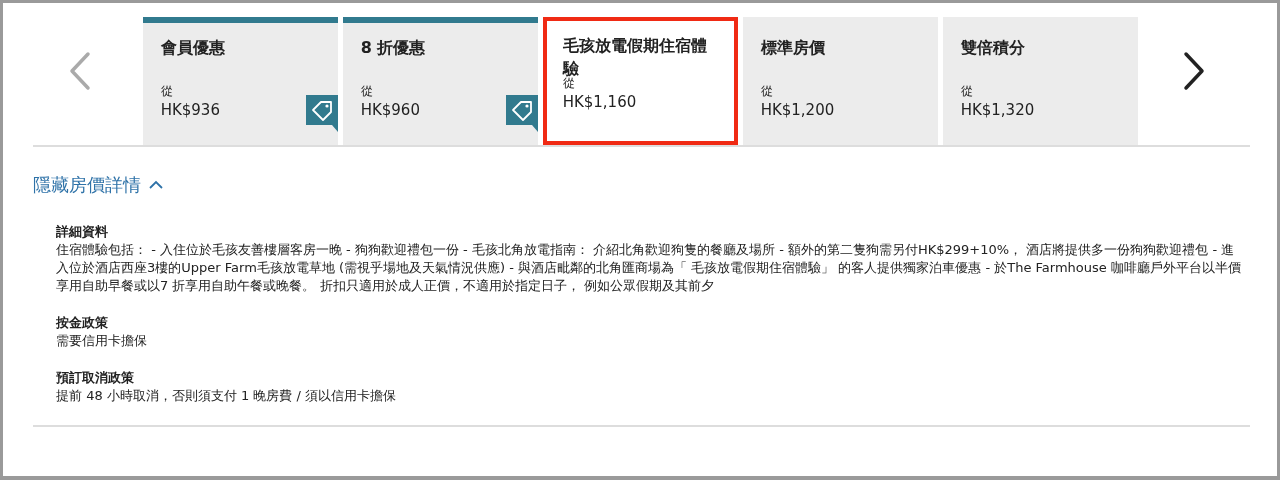 Image resolution: width=1280 pixels, height=480 pixels. I want to click on rate-card: 8 折優惠 從 HK$960, so click(440, 81).